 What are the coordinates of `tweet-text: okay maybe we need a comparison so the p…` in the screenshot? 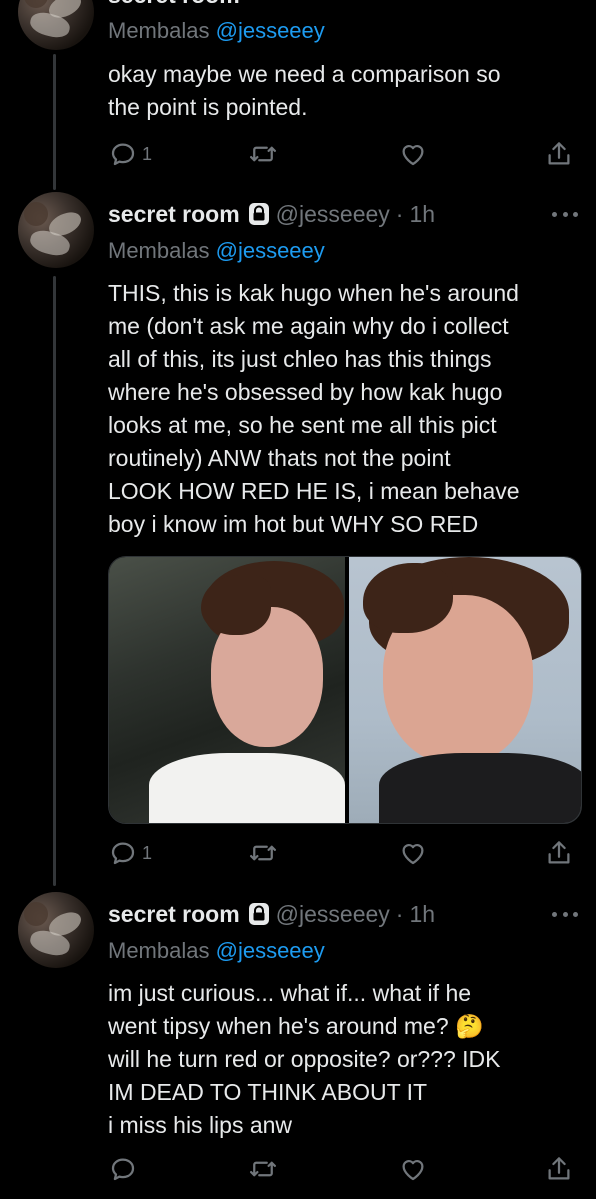 It's located at (343, 91).